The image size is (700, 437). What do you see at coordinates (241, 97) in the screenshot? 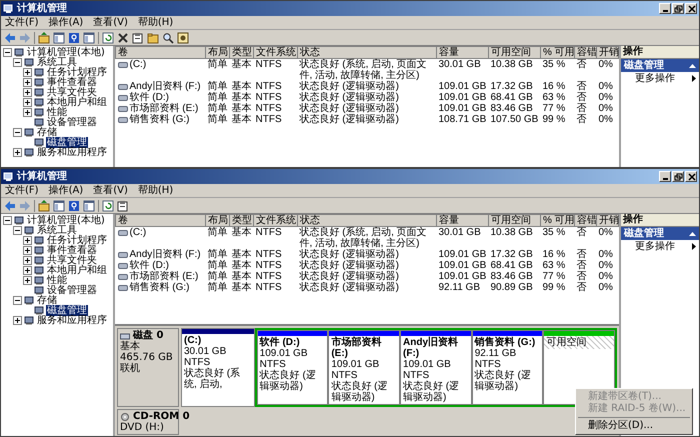
I see `table-cell-text: 基本` at bounding box center [241, 97].